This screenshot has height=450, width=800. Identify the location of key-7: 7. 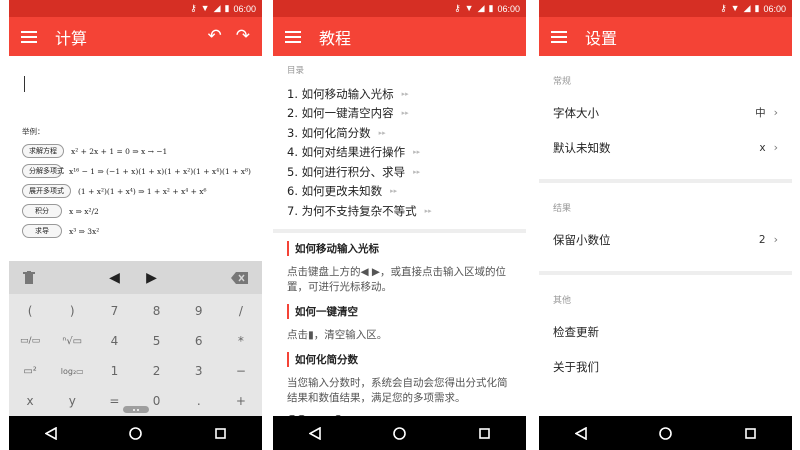
(114, 311).